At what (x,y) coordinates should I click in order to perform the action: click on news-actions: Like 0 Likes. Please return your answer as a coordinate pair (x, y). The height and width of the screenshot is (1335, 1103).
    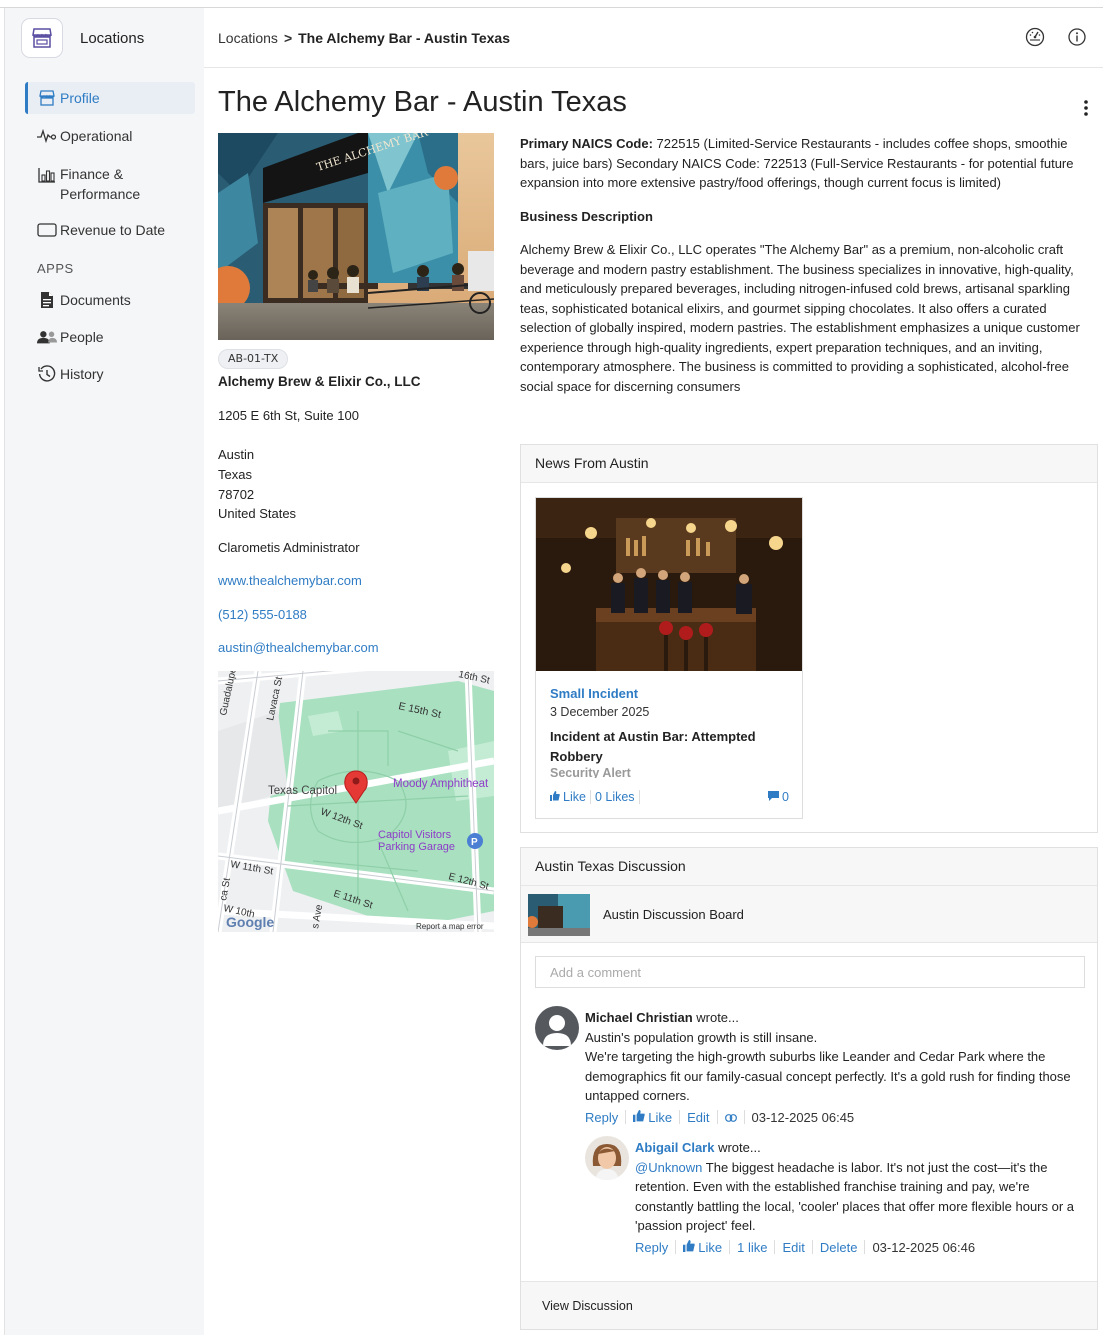
    Looking at the image, I should click on (597, 797).